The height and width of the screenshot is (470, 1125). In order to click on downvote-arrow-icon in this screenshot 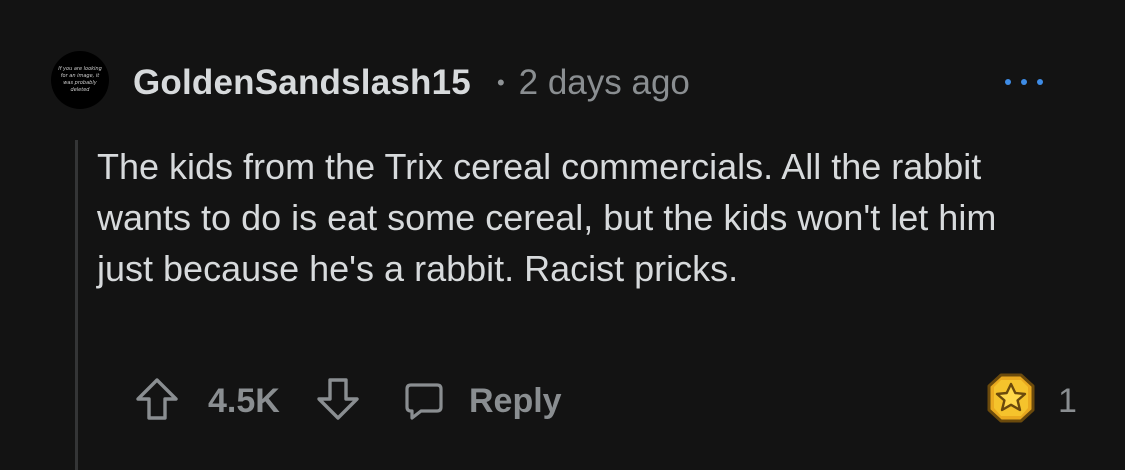, I will do `click(338, 399)`.